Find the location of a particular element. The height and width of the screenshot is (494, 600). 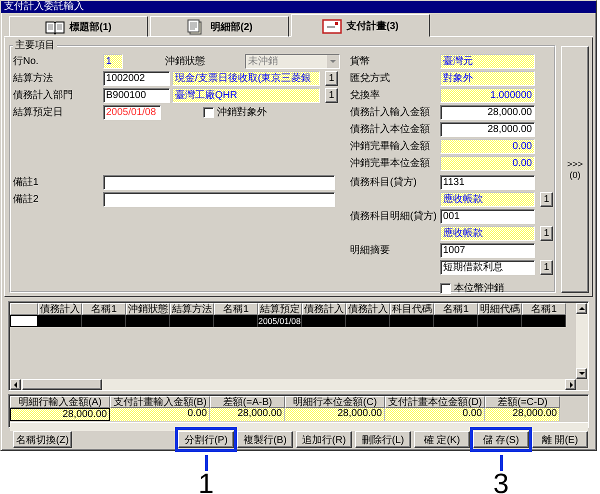

text-field: 2005/01/08 is located at coordinates (132, 112).